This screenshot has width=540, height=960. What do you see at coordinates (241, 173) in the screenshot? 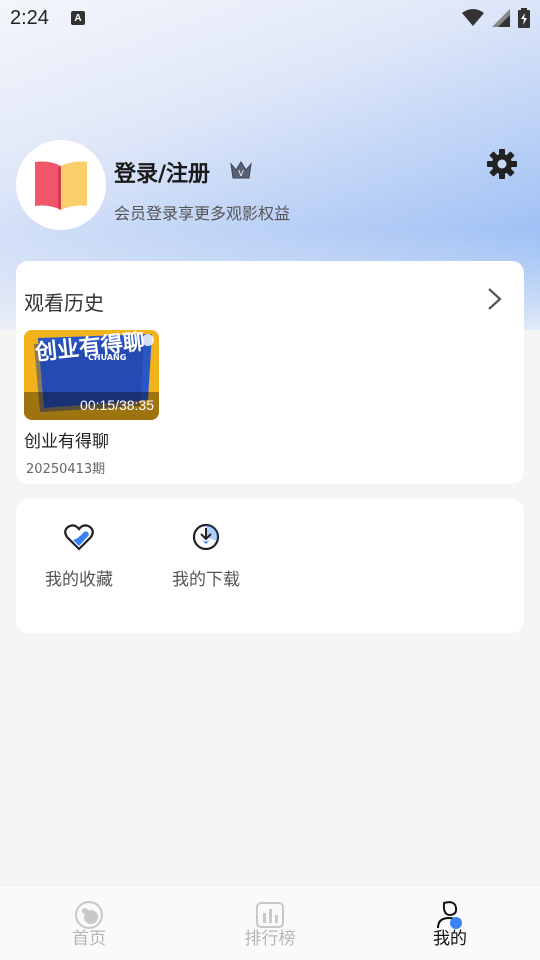
I see `vip-crown-letter: V` at bounding box center [241, 173].